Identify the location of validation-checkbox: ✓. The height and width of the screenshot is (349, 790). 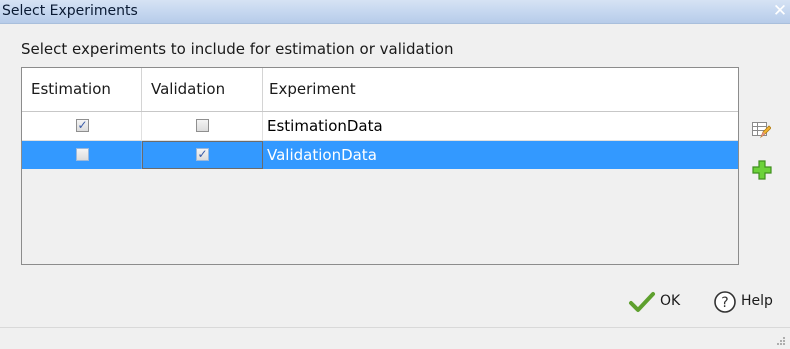
(202, 154).